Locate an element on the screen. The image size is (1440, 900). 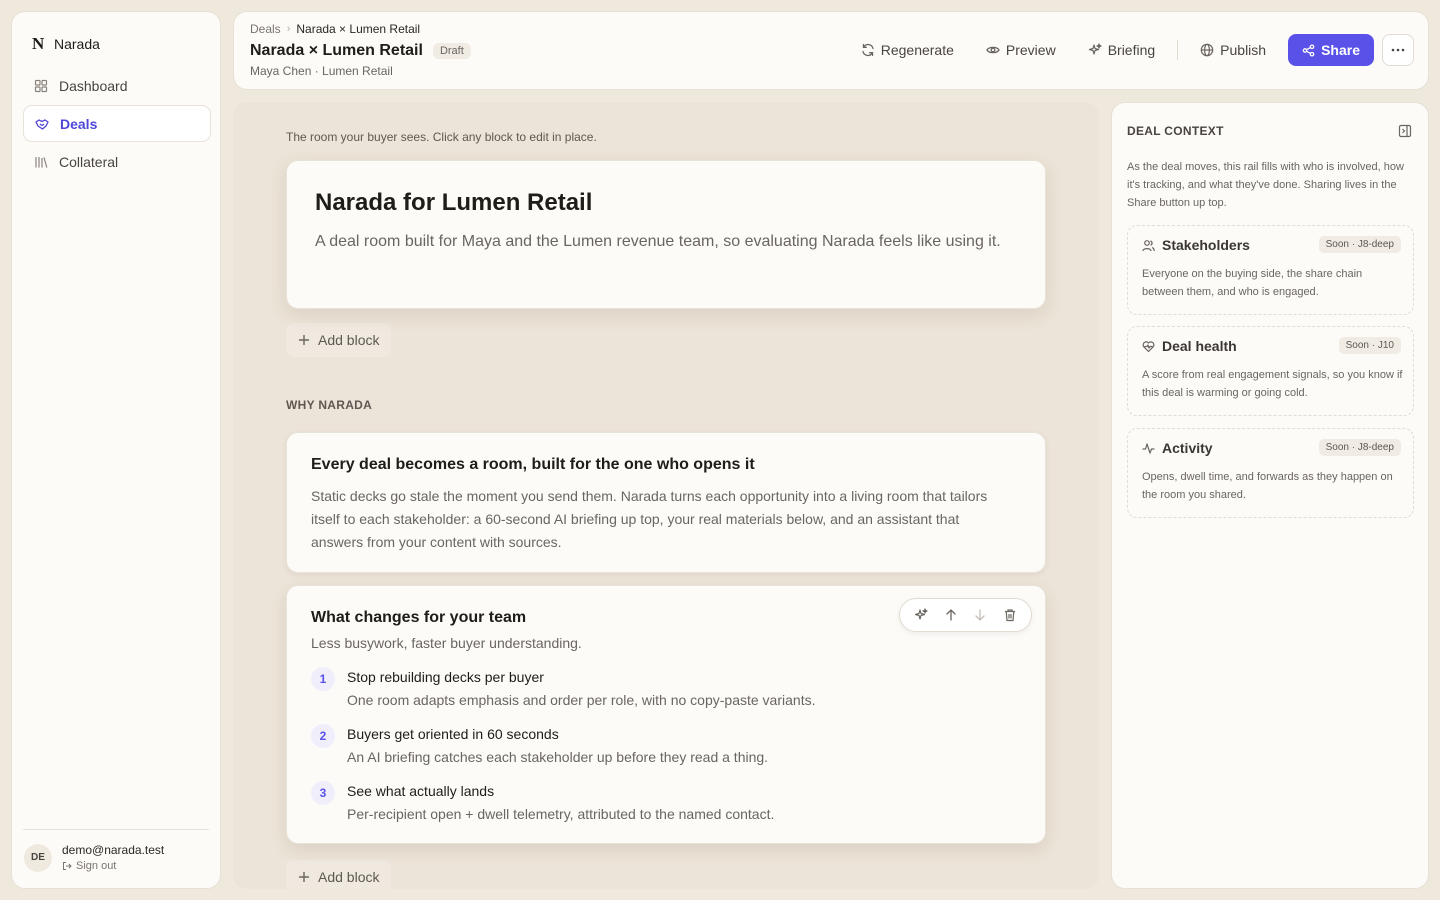
section-label: WHY NARADA is located at coordinates (329, 405).